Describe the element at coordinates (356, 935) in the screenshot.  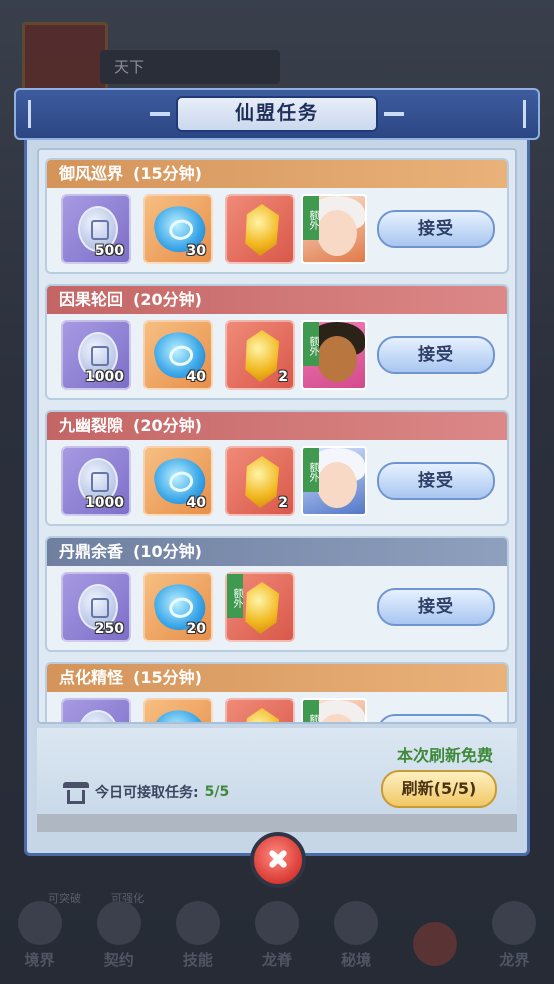
I see `nav-secret-realm: 秘境` at that location.